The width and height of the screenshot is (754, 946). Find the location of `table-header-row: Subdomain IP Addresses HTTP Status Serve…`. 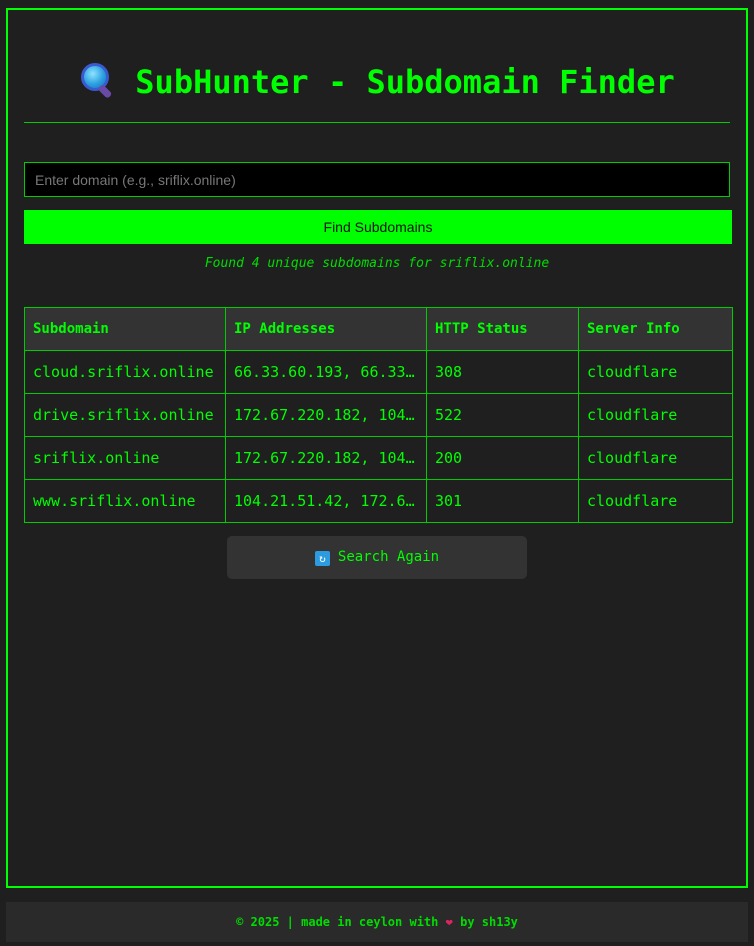

table-header-row: Subdomain IP Addresses HTTP Status Serve… is located at coordinates (378, 329).